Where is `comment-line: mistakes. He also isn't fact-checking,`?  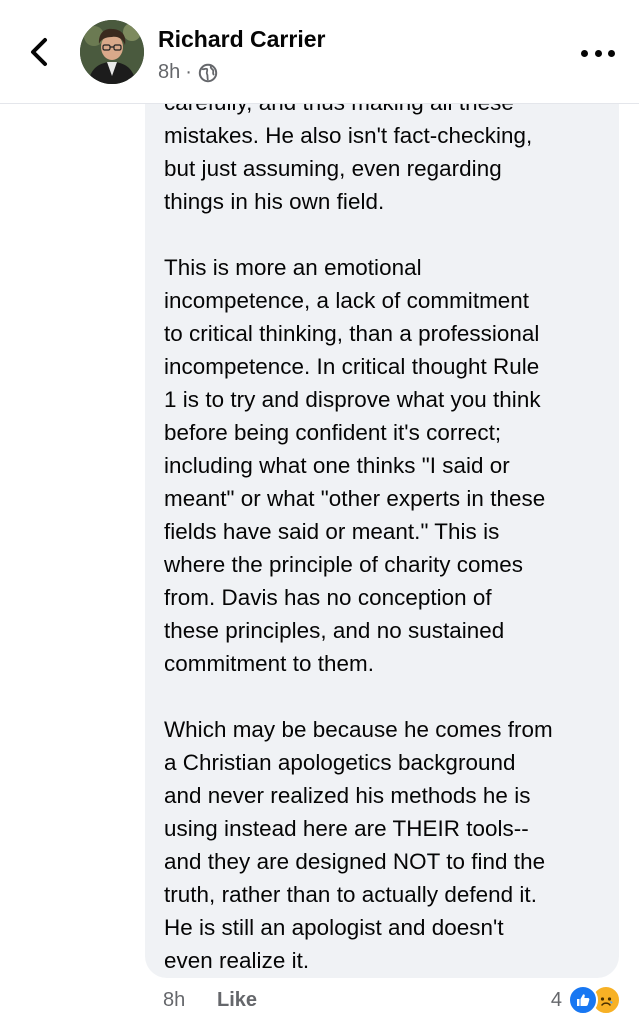 comment-line: mistakes. He also isn't fact-checking, is located at coordinates (348, 135).